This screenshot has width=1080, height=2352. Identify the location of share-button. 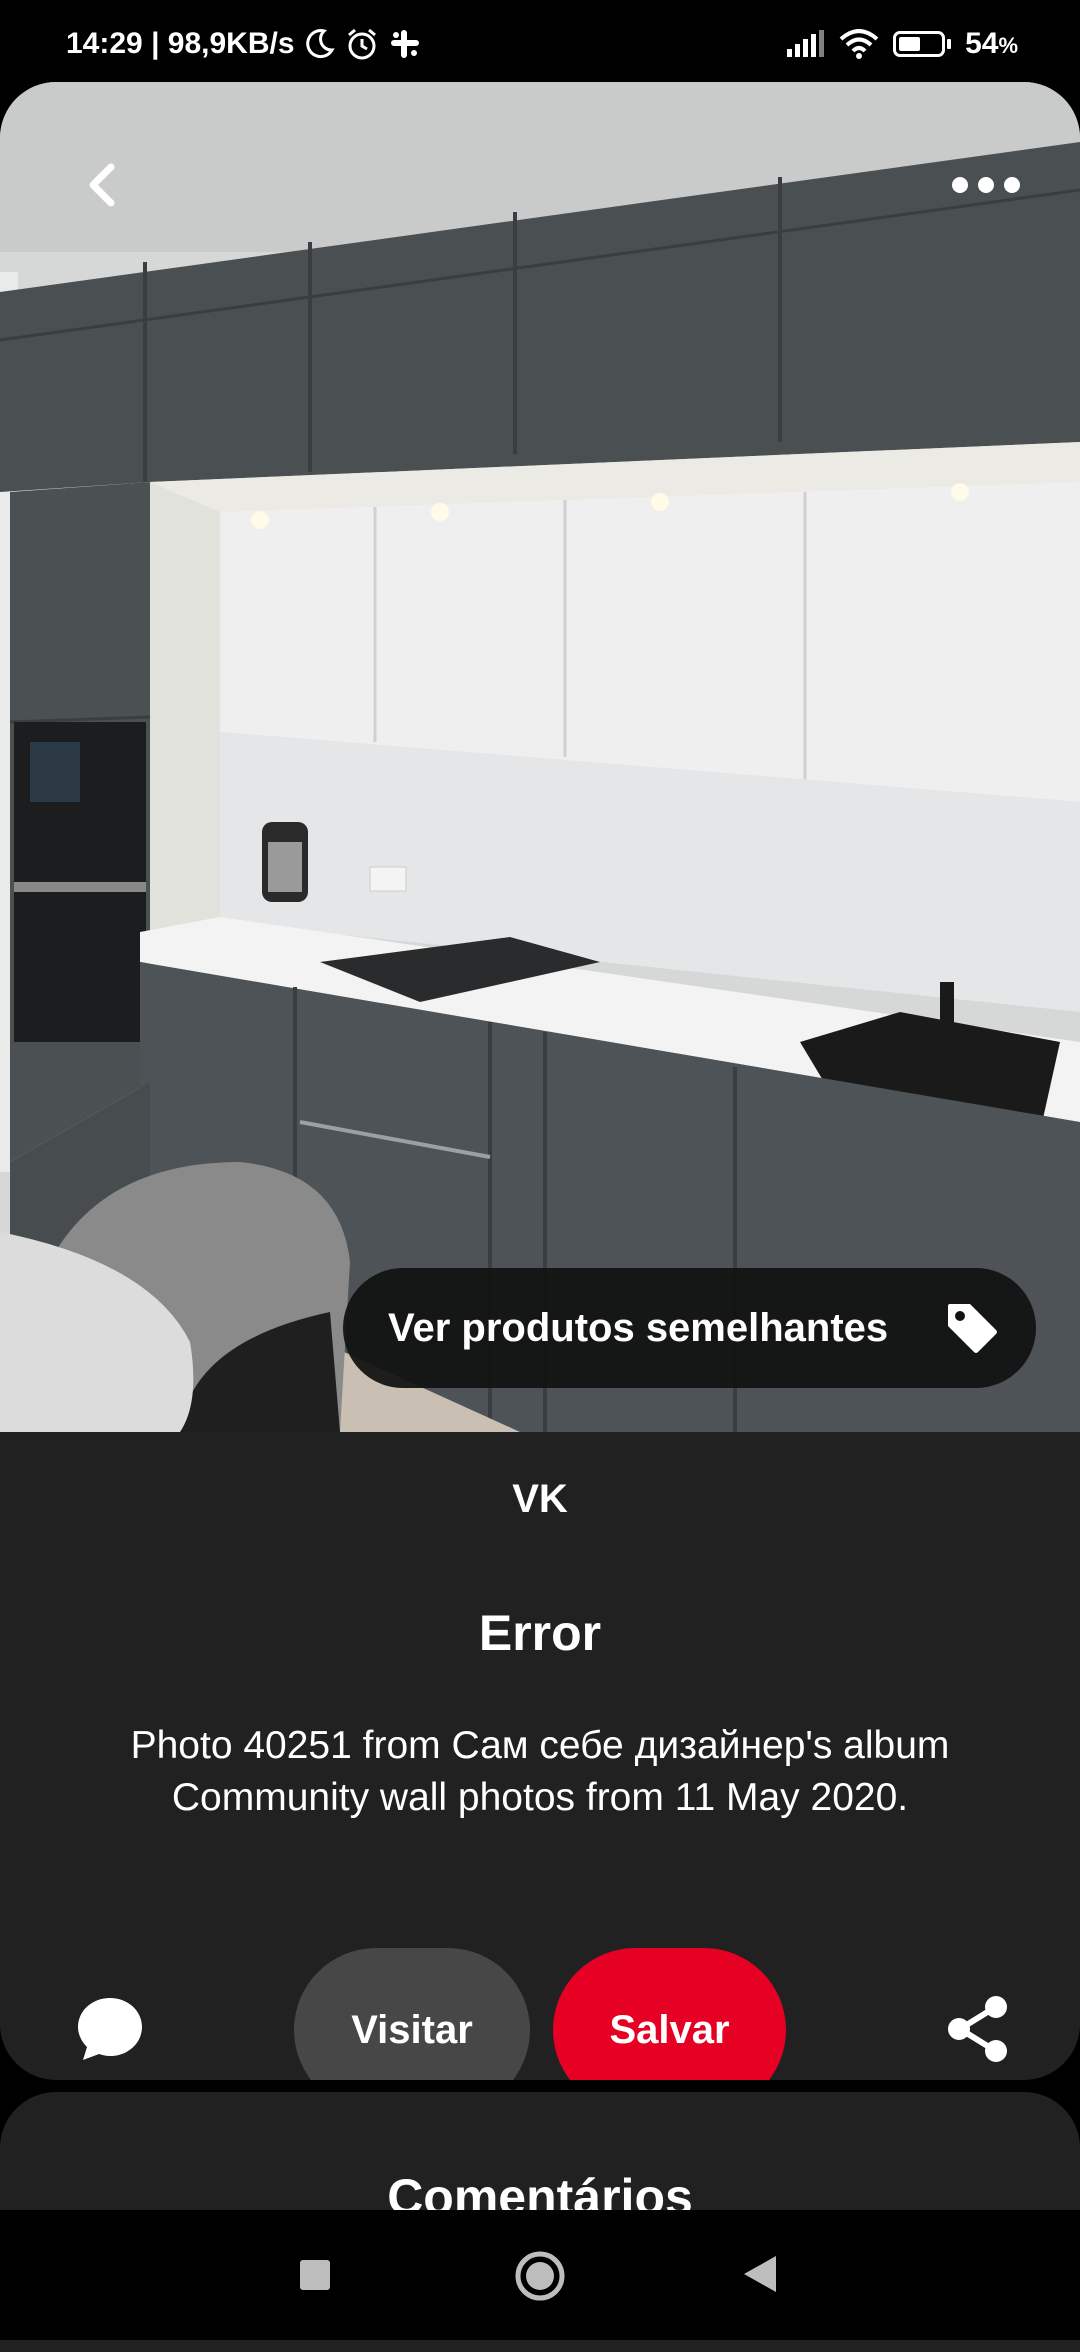
(978, 2029).